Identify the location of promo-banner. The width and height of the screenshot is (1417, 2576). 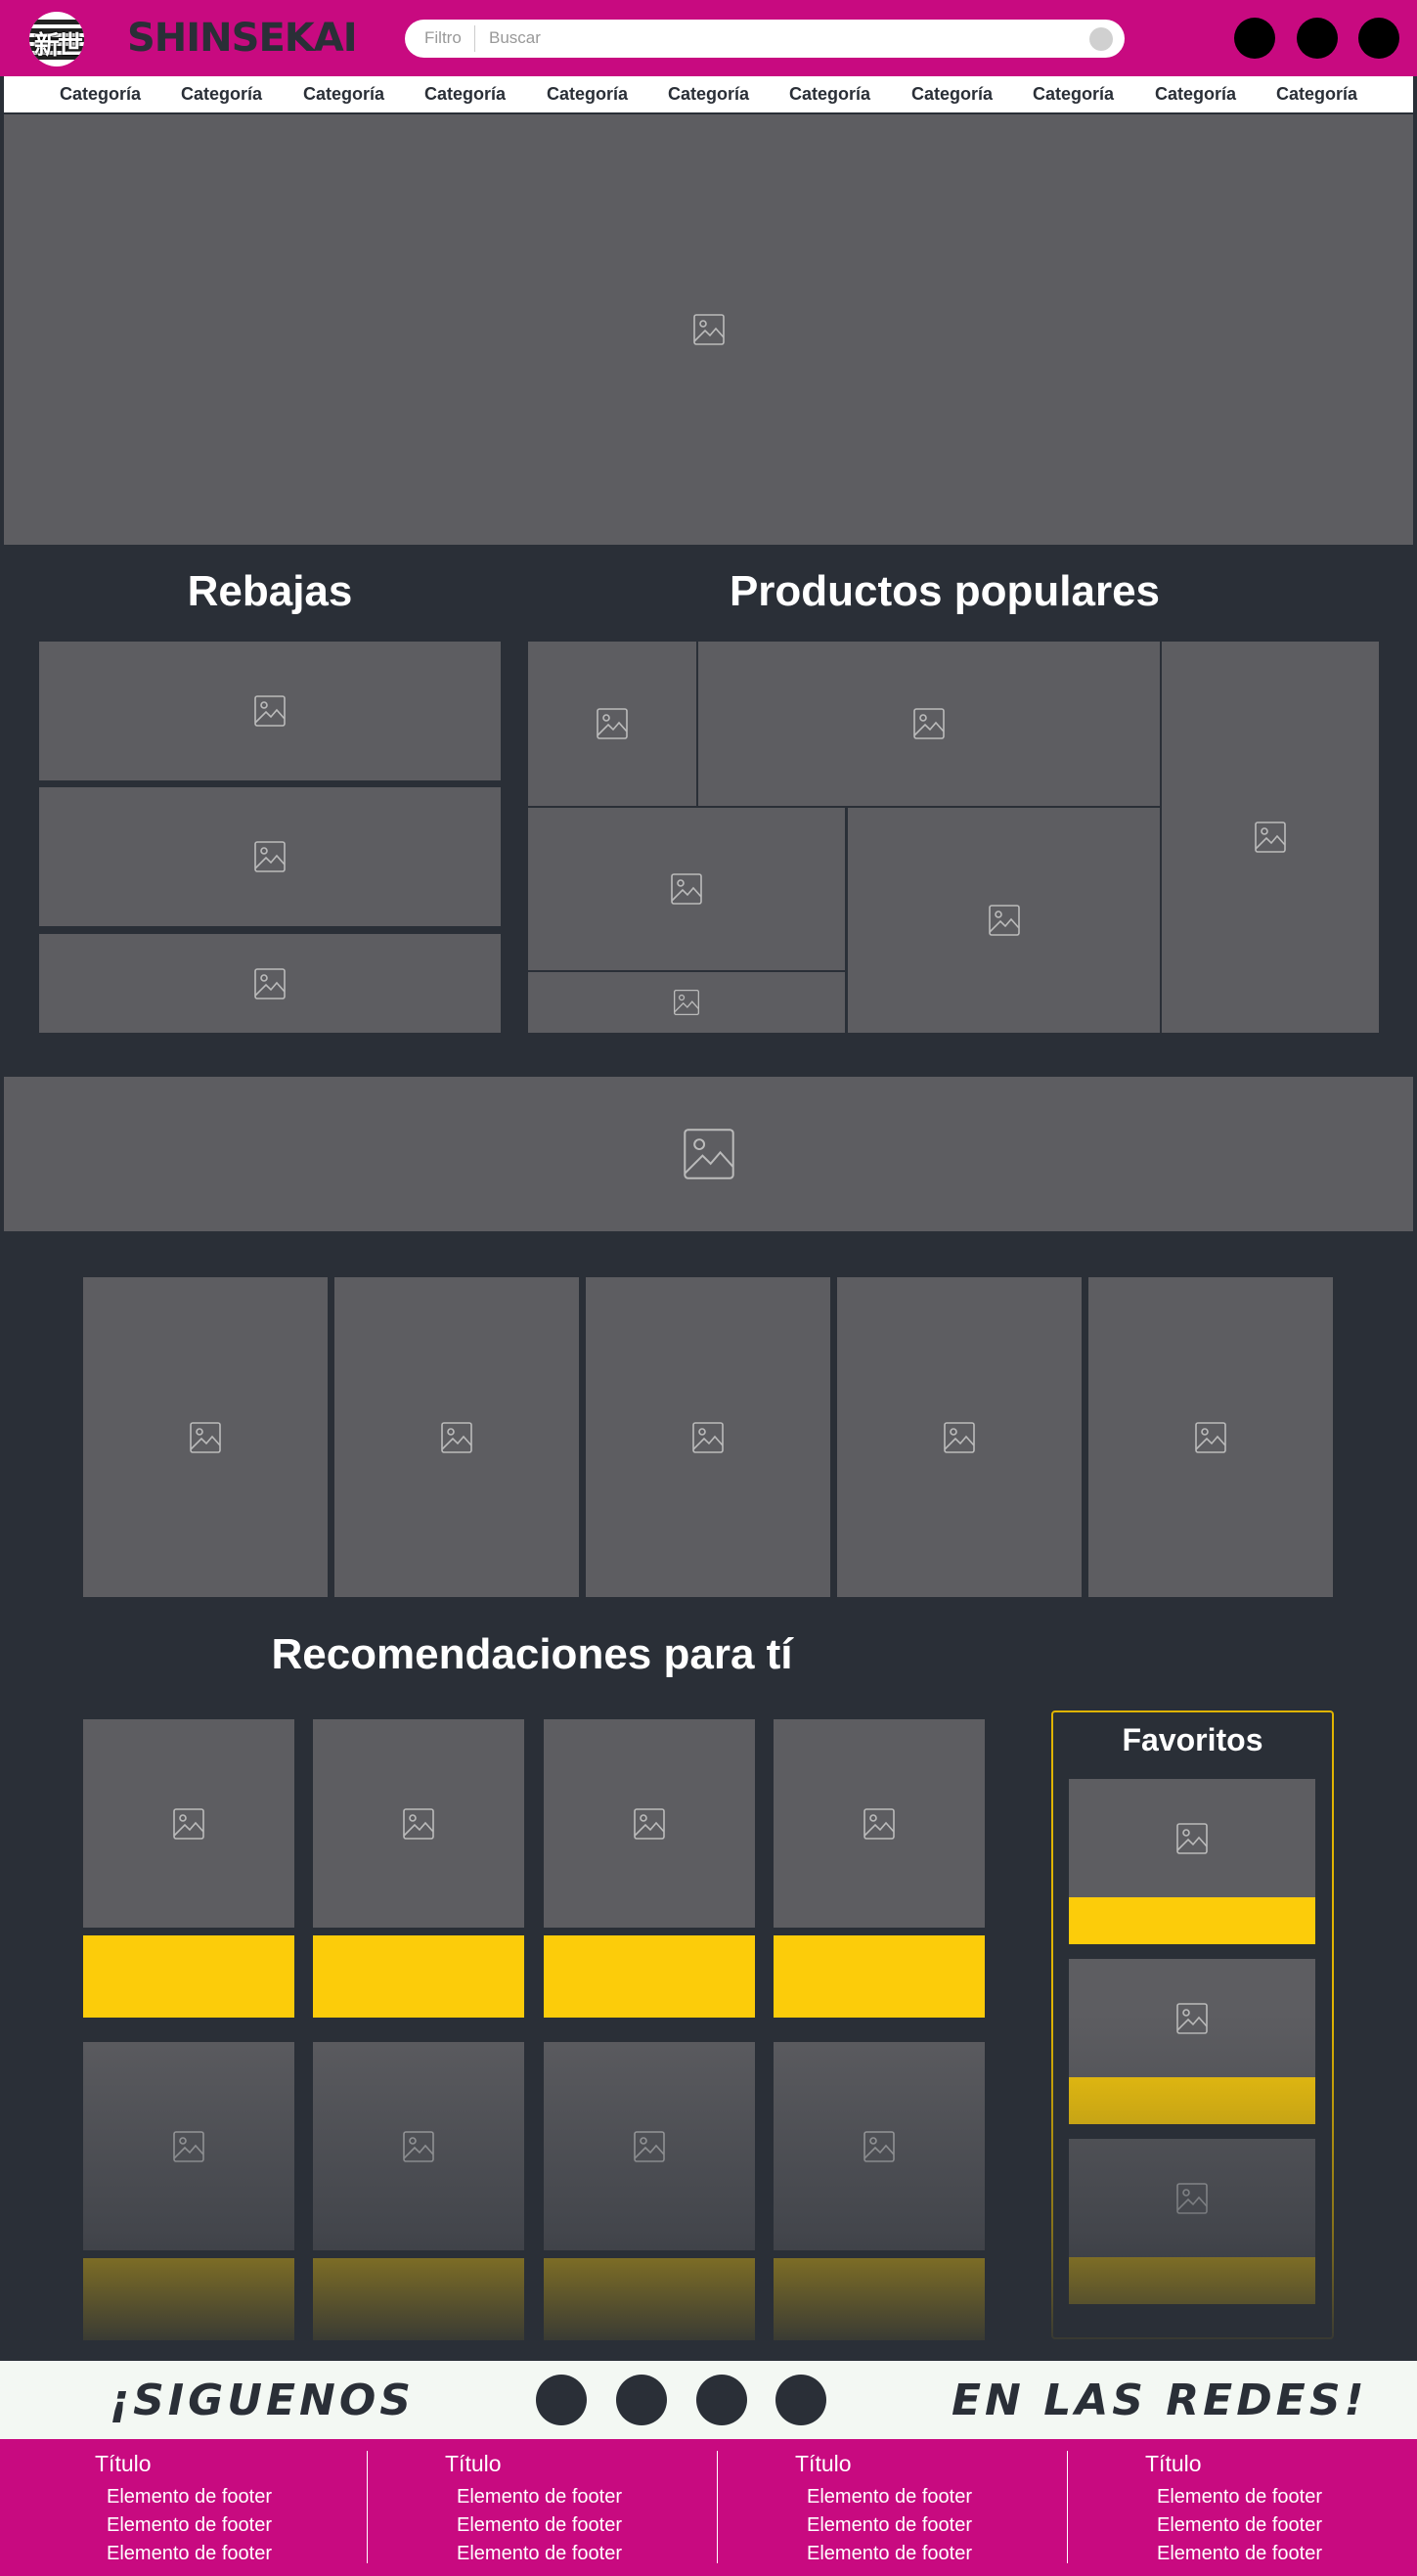
(708, 1154).